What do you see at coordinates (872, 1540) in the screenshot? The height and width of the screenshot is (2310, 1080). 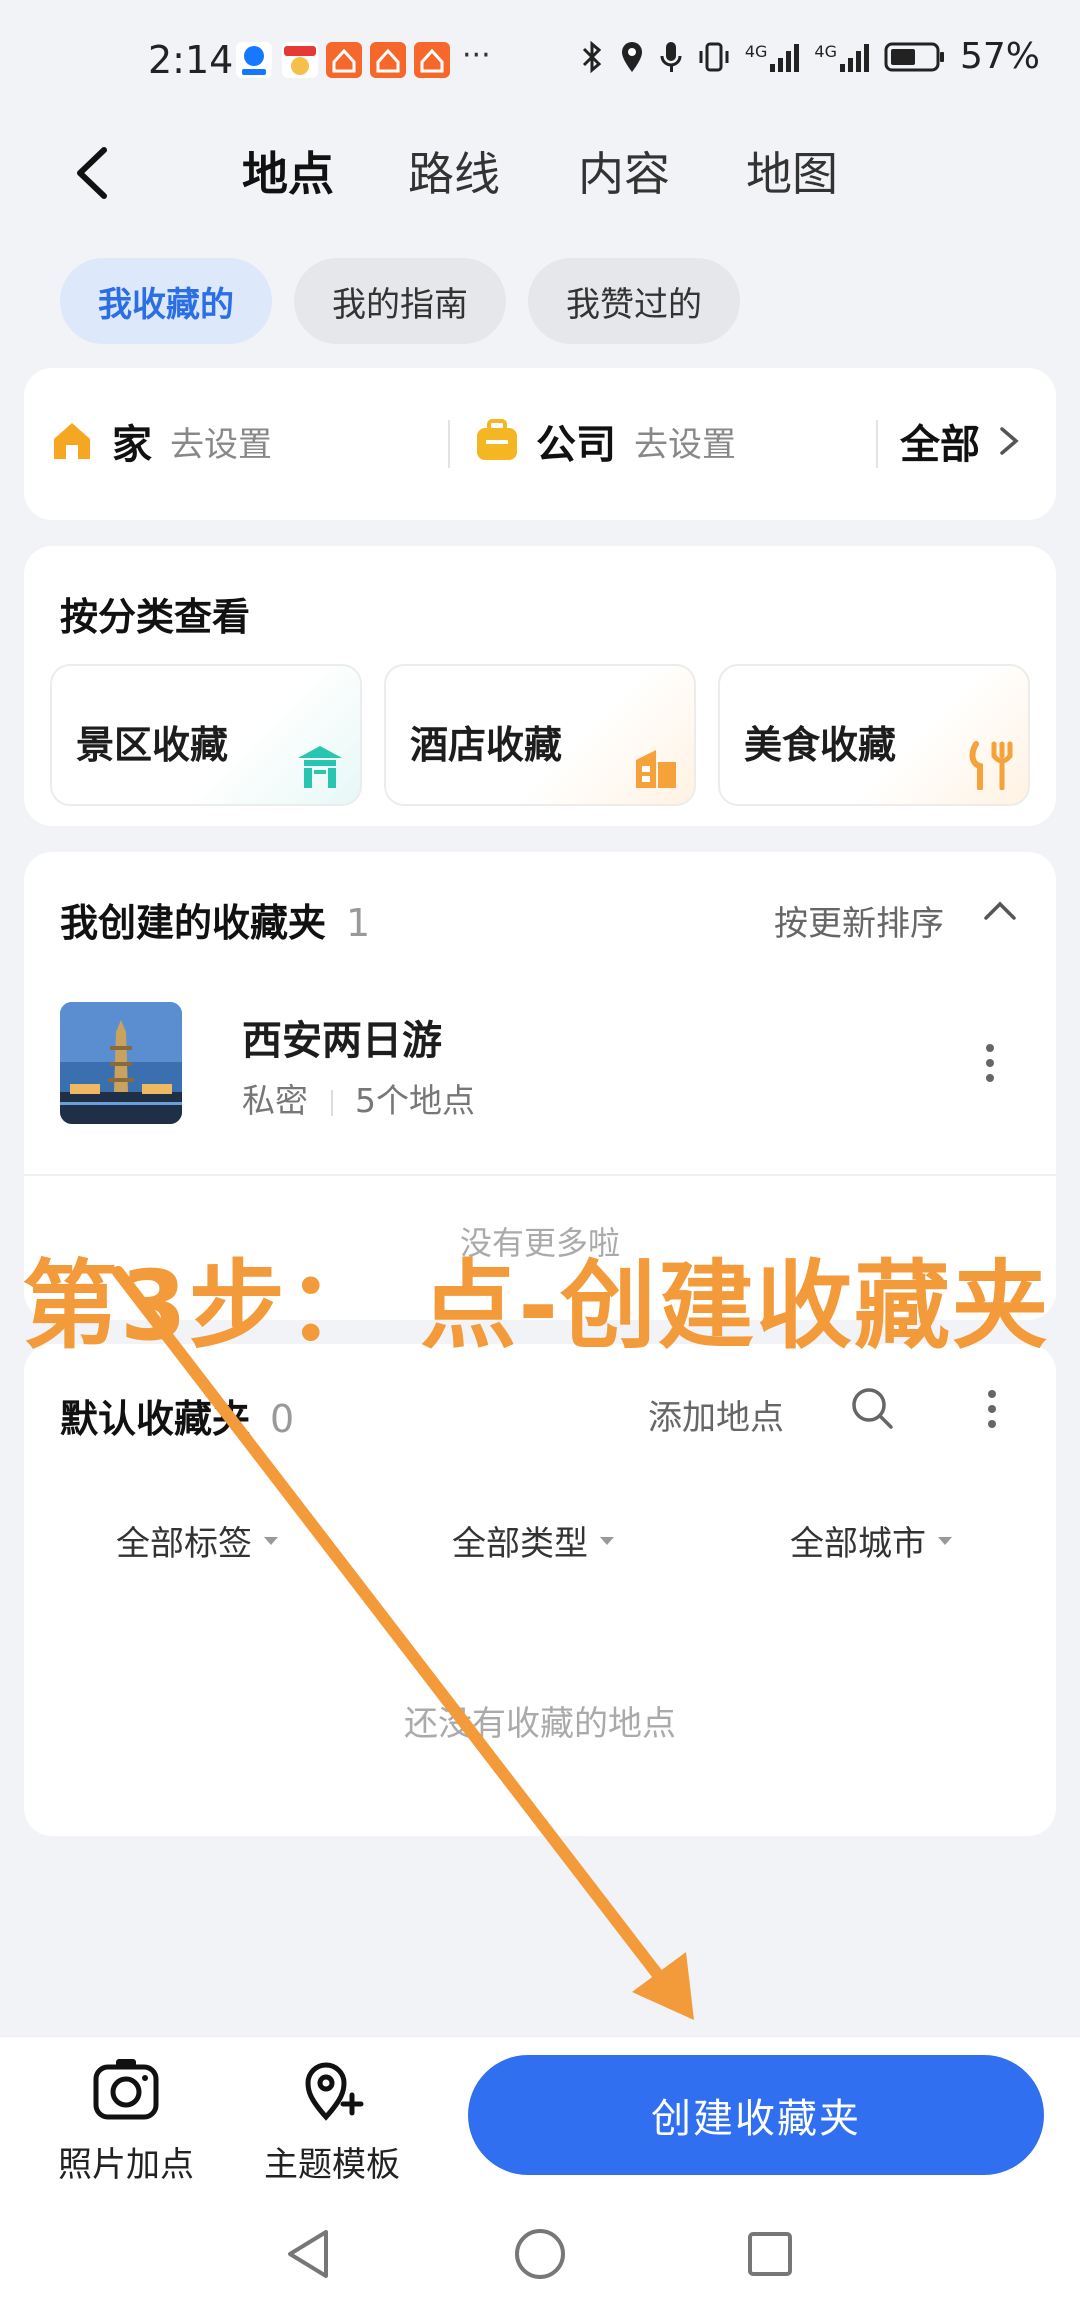 I see `filter-cities: 全部城市` at bounding box center [872, 1540].